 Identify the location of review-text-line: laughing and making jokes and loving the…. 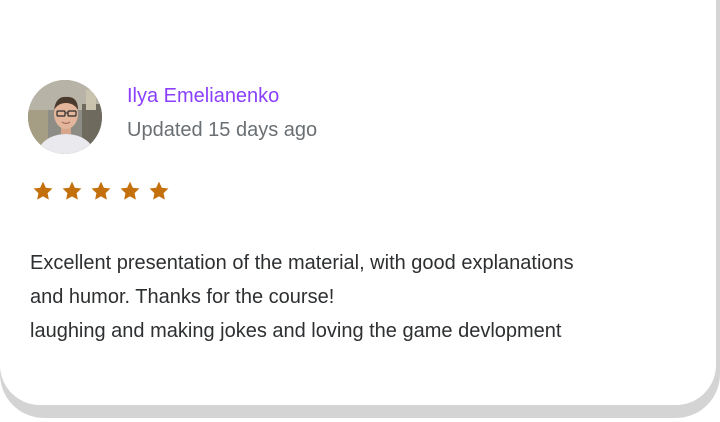
(296, 331).